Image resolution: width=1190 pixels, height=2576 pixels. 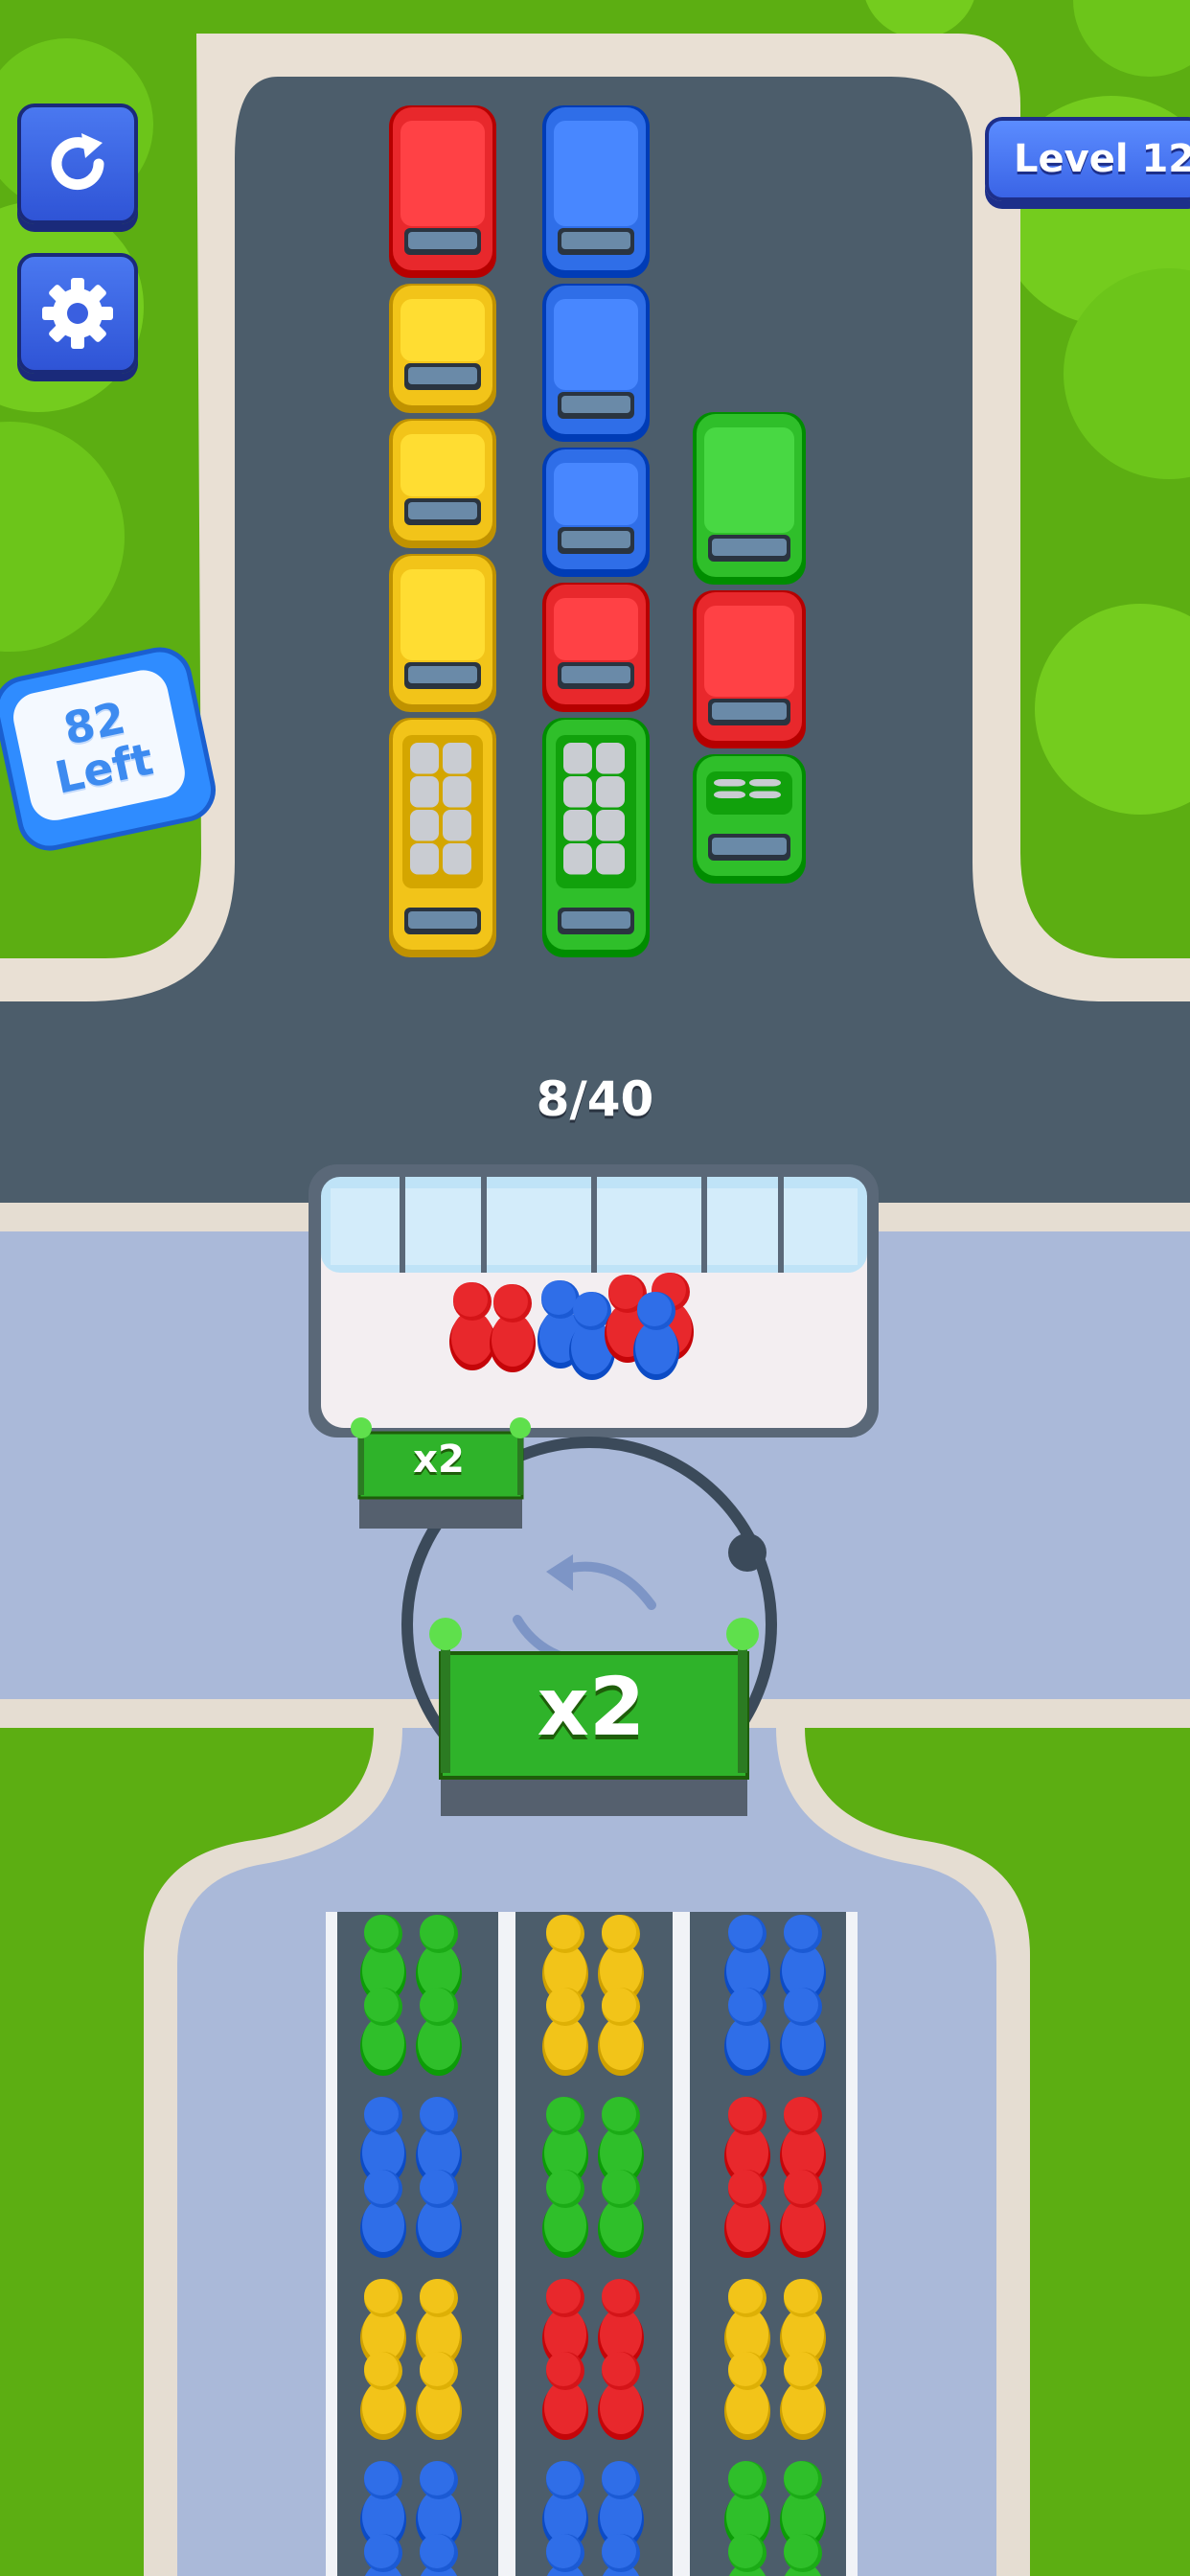 What do you see at coordinates (749, 669) in the screenshot?
I see `vehicle-red-van` at bounding box center [749, 669].